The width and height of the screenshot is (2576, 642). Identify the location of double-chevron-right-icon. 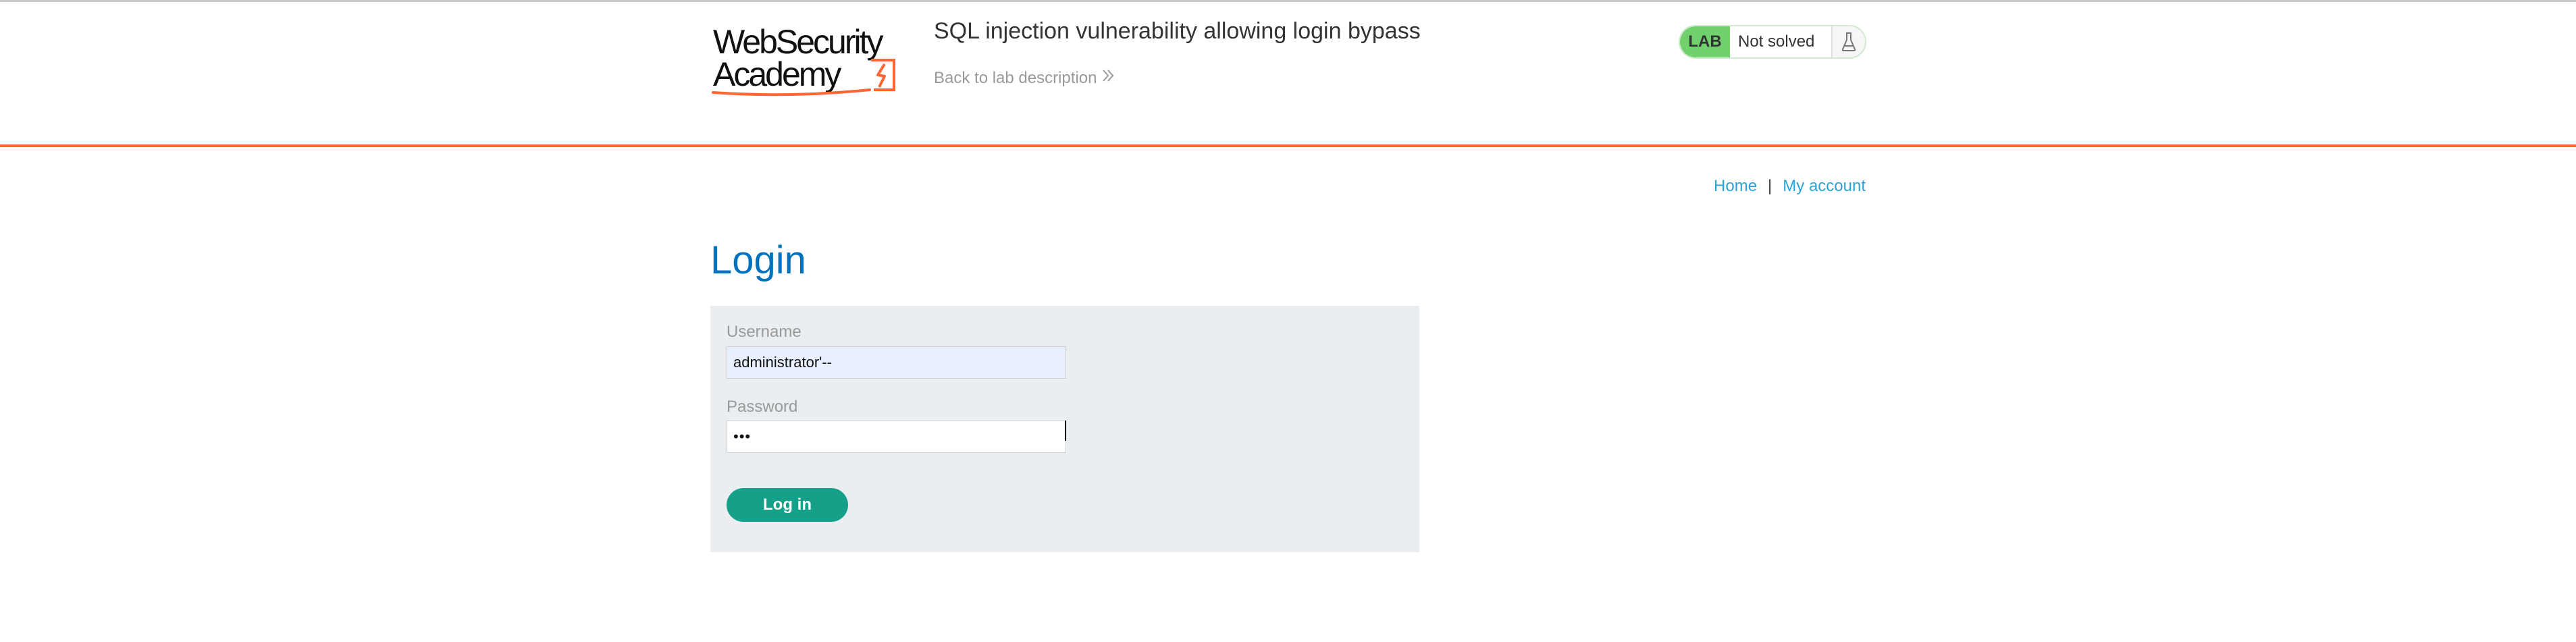
(1108, 78).